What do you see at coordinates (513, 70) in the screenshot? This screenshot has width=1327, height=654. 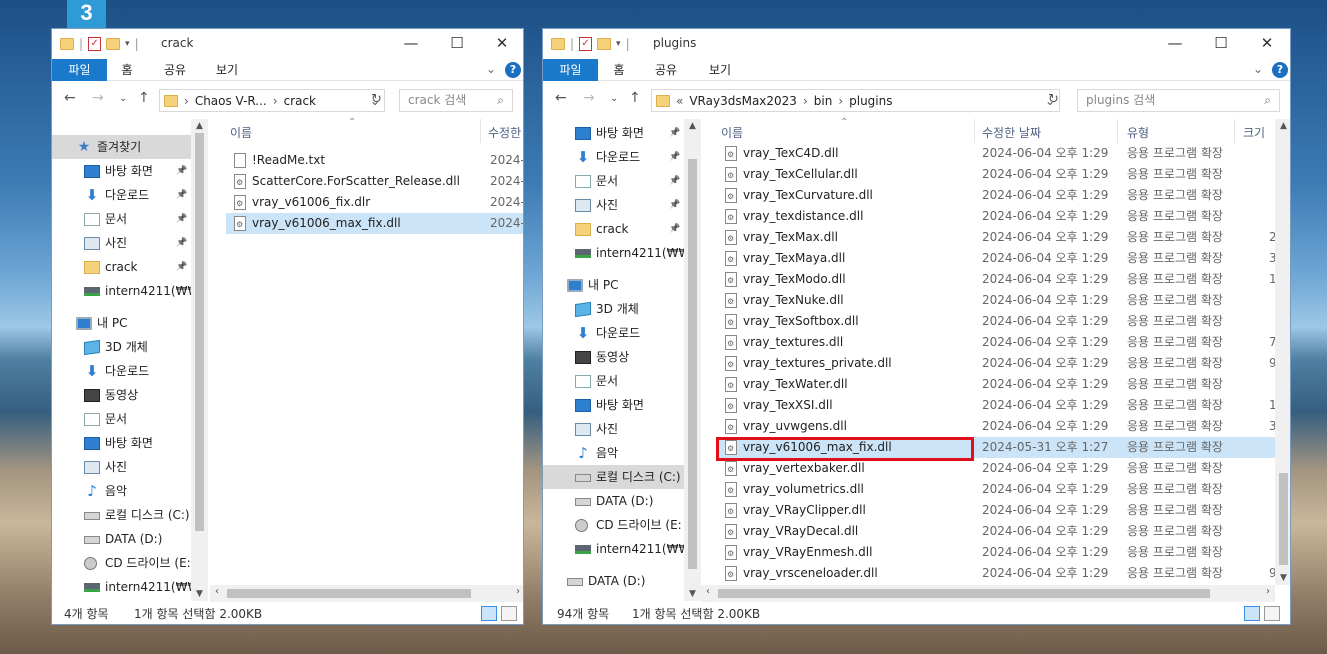 I see `help-icon: ?` at bounding box center [513, 70].